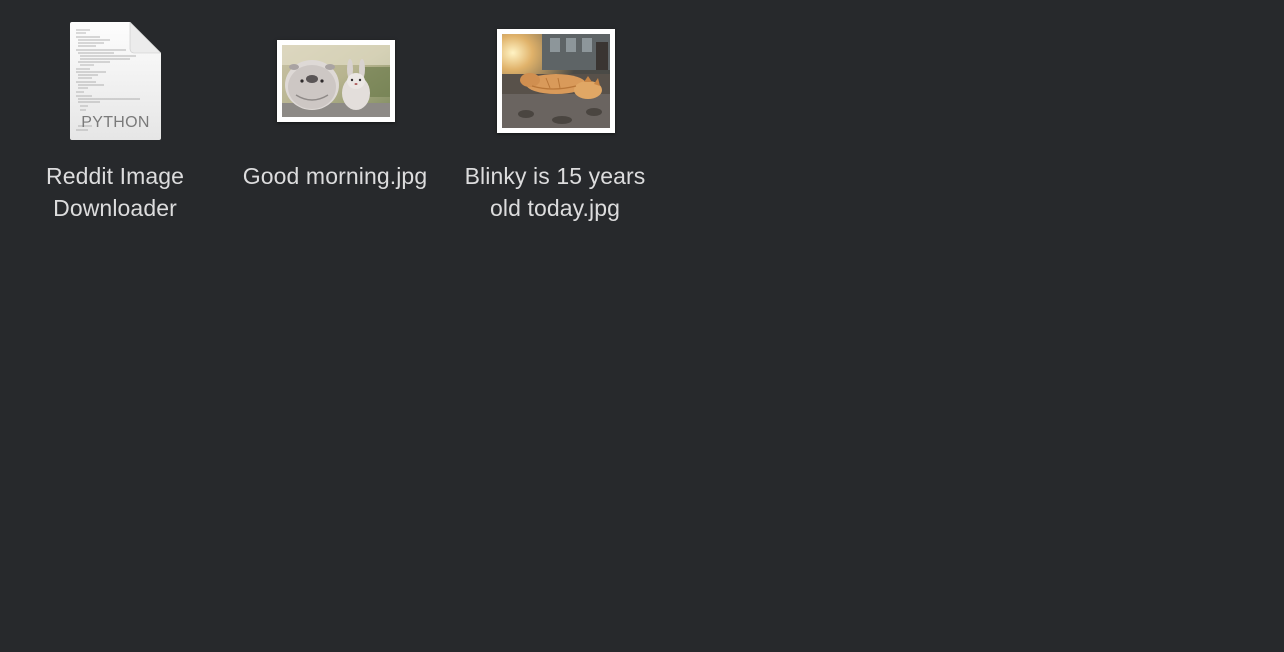 This screenshot has width=1284, height=652. What do you see at coordinates (555, 192) in the screenshot?
I see `file-name-label: Blinky is 15 years old today.jpg` at bounding box center [555, 192].